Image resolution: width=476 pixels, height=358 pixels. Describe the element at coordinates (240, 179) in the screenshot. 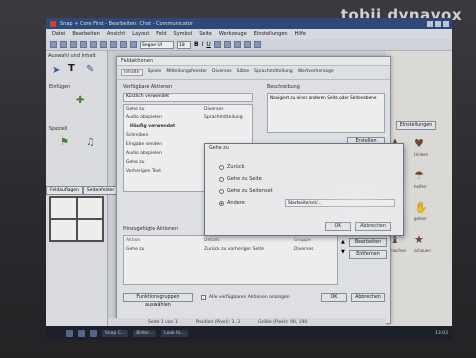

I see `radio-goto-page: Gehe zu Seite` at that location.